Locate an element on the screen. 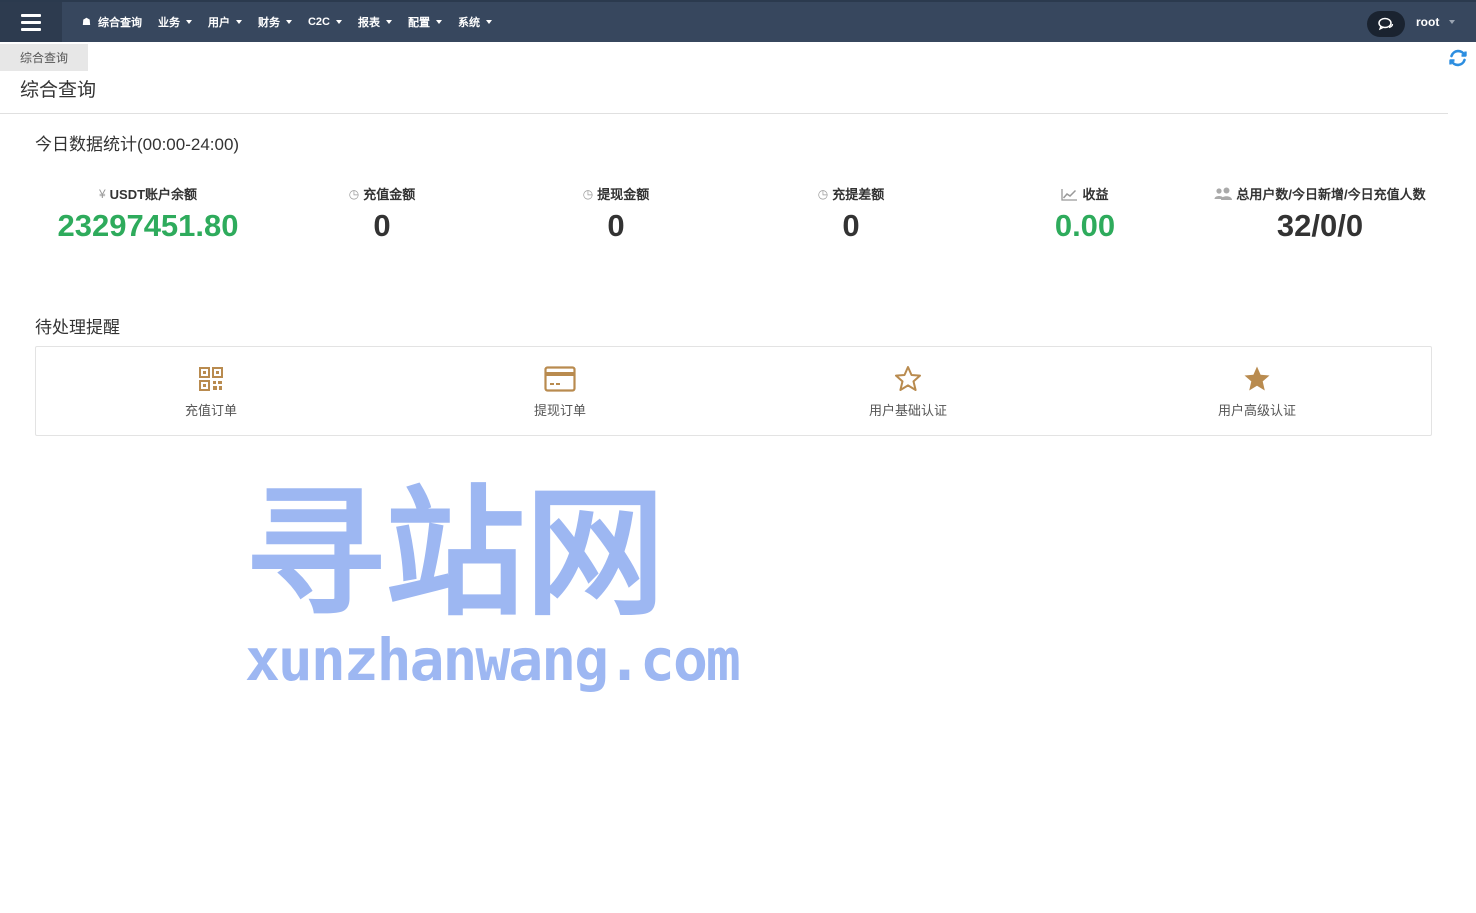 Image resolution: width=1476 pixels, height=913 pixels. stat-usdt-balance: ¥ USDT账户余额 23297451.80 is located at coordinates (148, 214).